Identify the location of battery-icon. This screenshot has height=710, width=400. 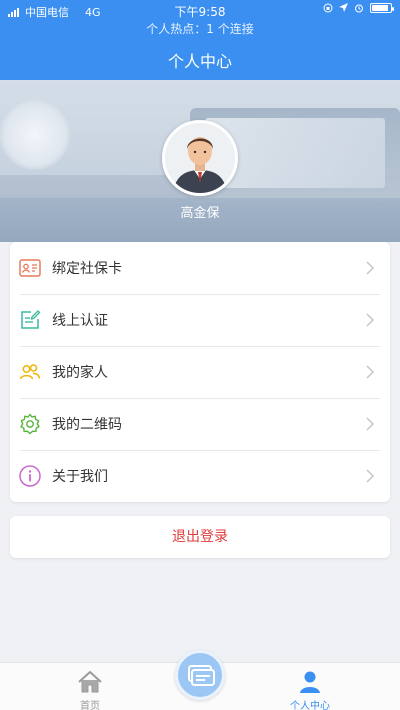
(382, 8).